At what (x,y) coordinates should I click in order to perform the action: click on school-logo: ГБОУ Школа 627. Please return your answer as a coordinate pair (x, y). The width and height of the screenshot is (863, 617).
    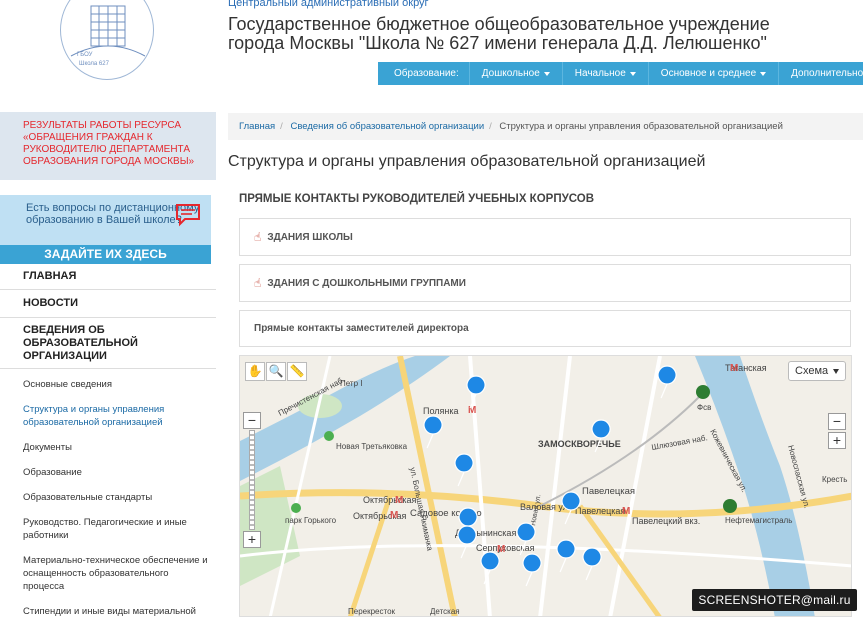
    Looking at the image, I should click on (107, 40).